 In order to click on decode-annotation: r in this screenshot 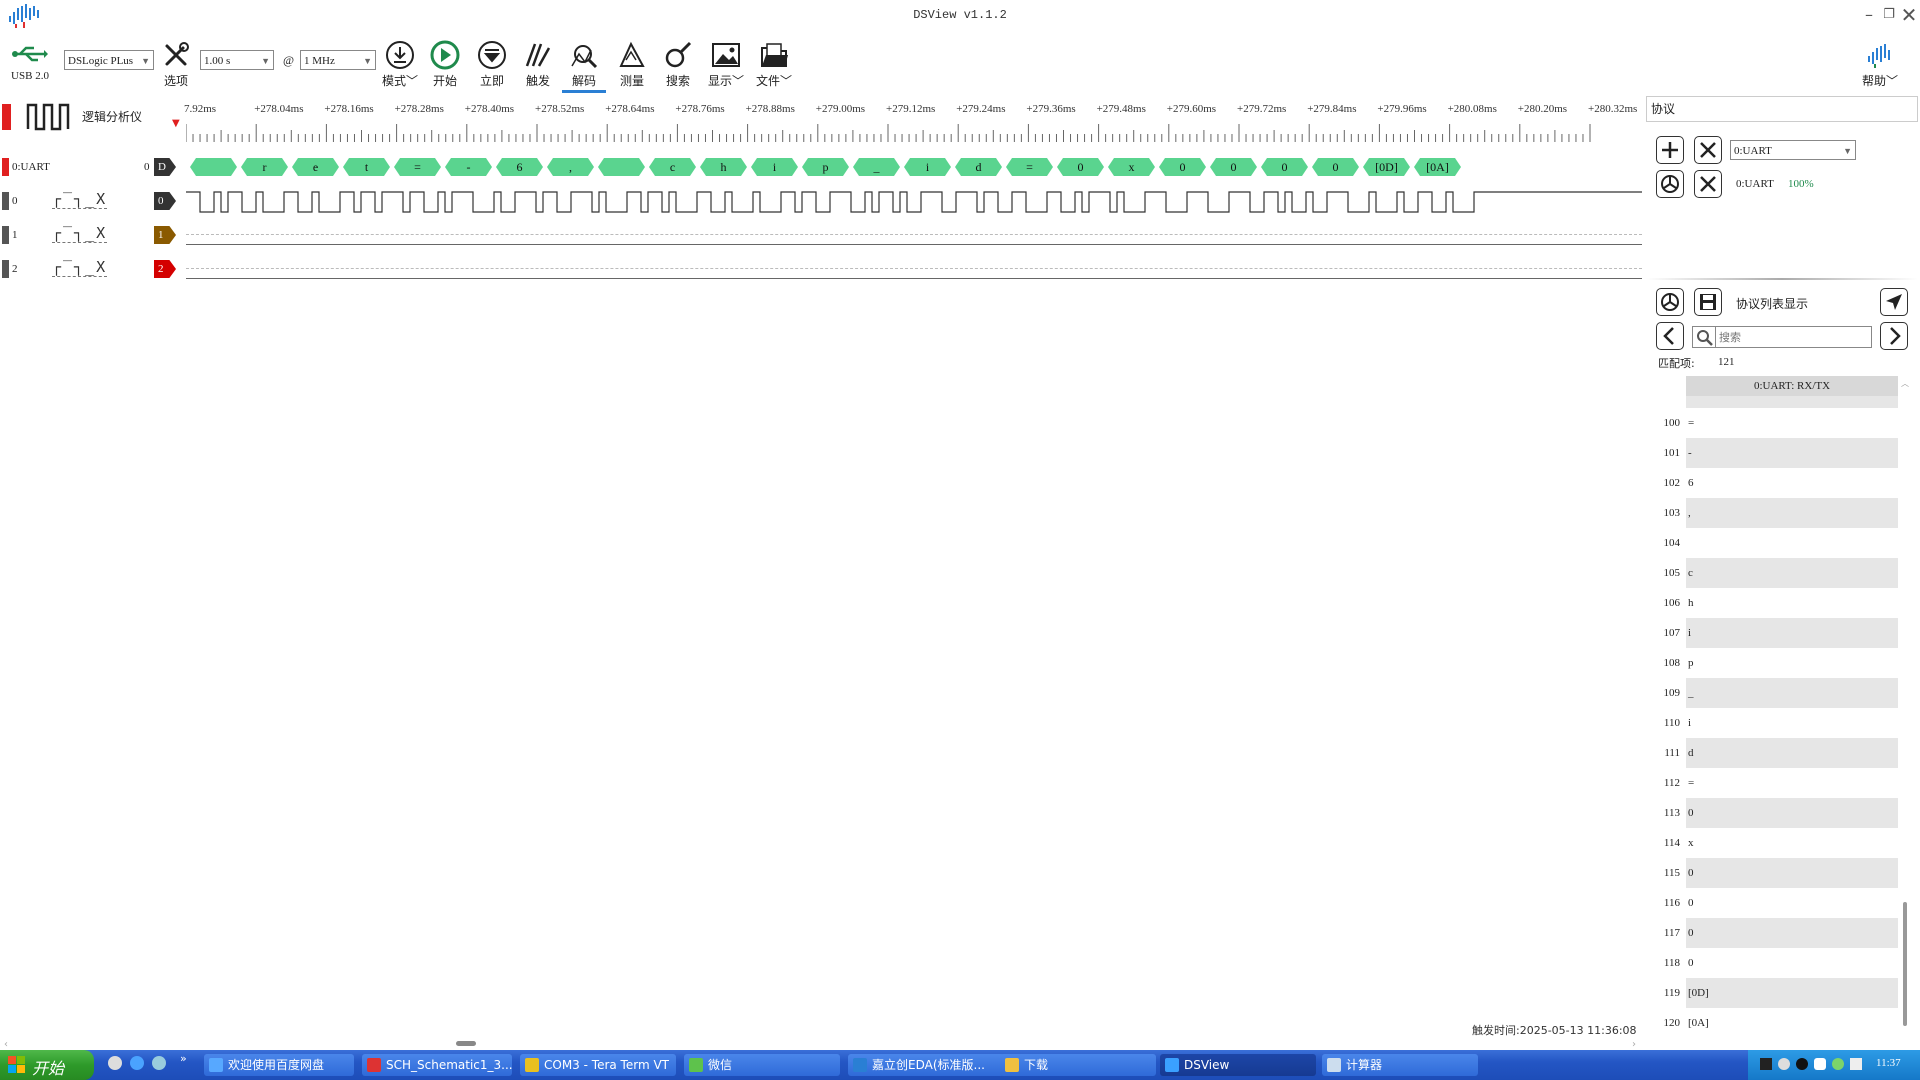, I will do `click(264, 167)`.